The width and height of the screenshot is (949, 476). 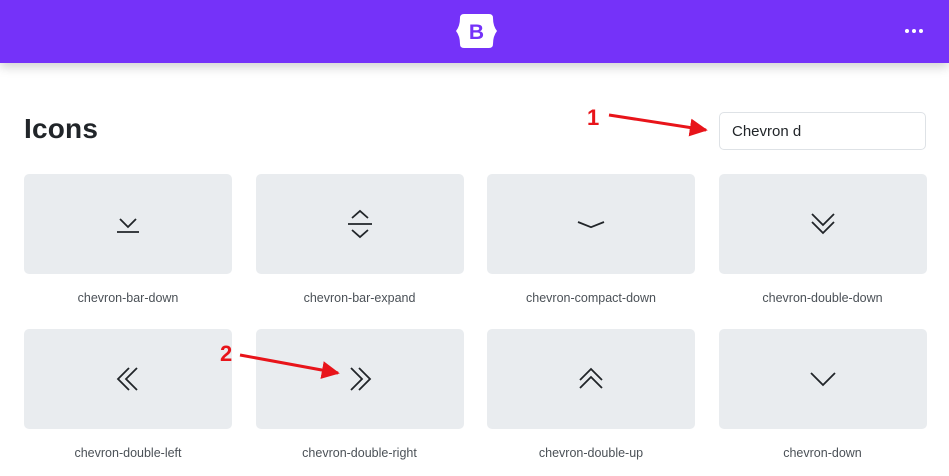 I want to click on icon-card-chevron-down: chevron-down, so click(x=822, y=402).